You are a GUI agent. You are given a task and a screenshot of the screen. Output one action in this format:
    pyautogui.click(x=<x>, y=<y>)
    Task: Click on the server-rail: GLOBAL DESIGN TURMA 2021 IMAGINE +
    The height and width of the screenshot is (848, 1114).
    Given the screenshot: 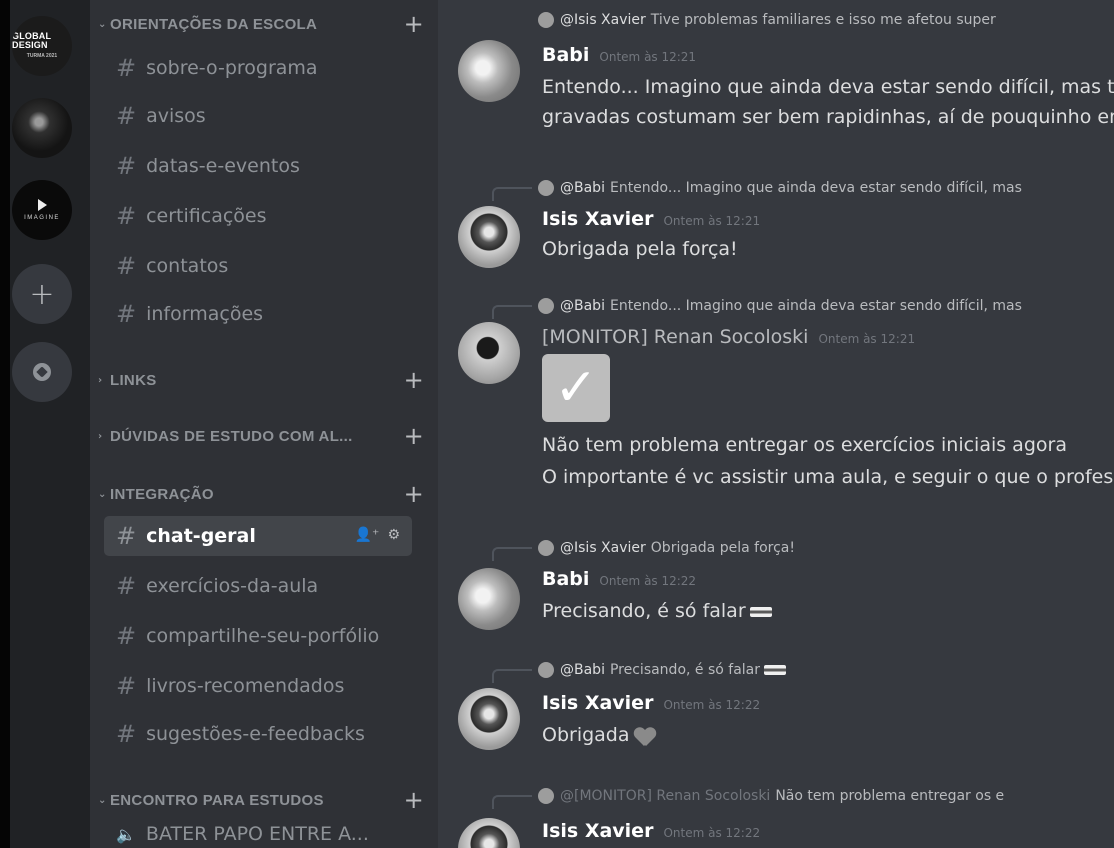 What is the action you would take?
    pyautogui.click(x=45, y=424)
    